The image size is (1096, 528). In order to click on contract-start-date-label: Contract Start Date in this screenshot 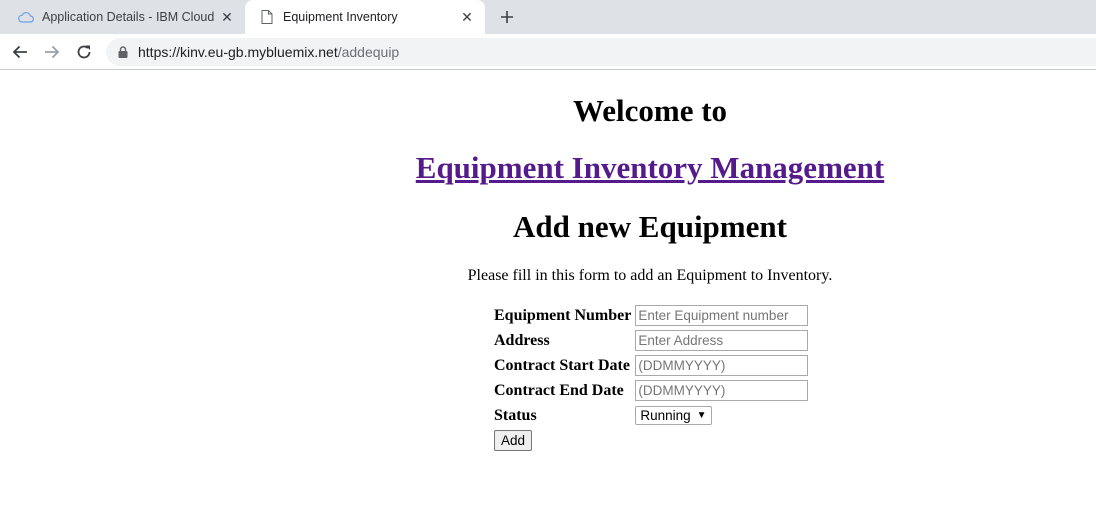, I will do `click(562, 365)`.